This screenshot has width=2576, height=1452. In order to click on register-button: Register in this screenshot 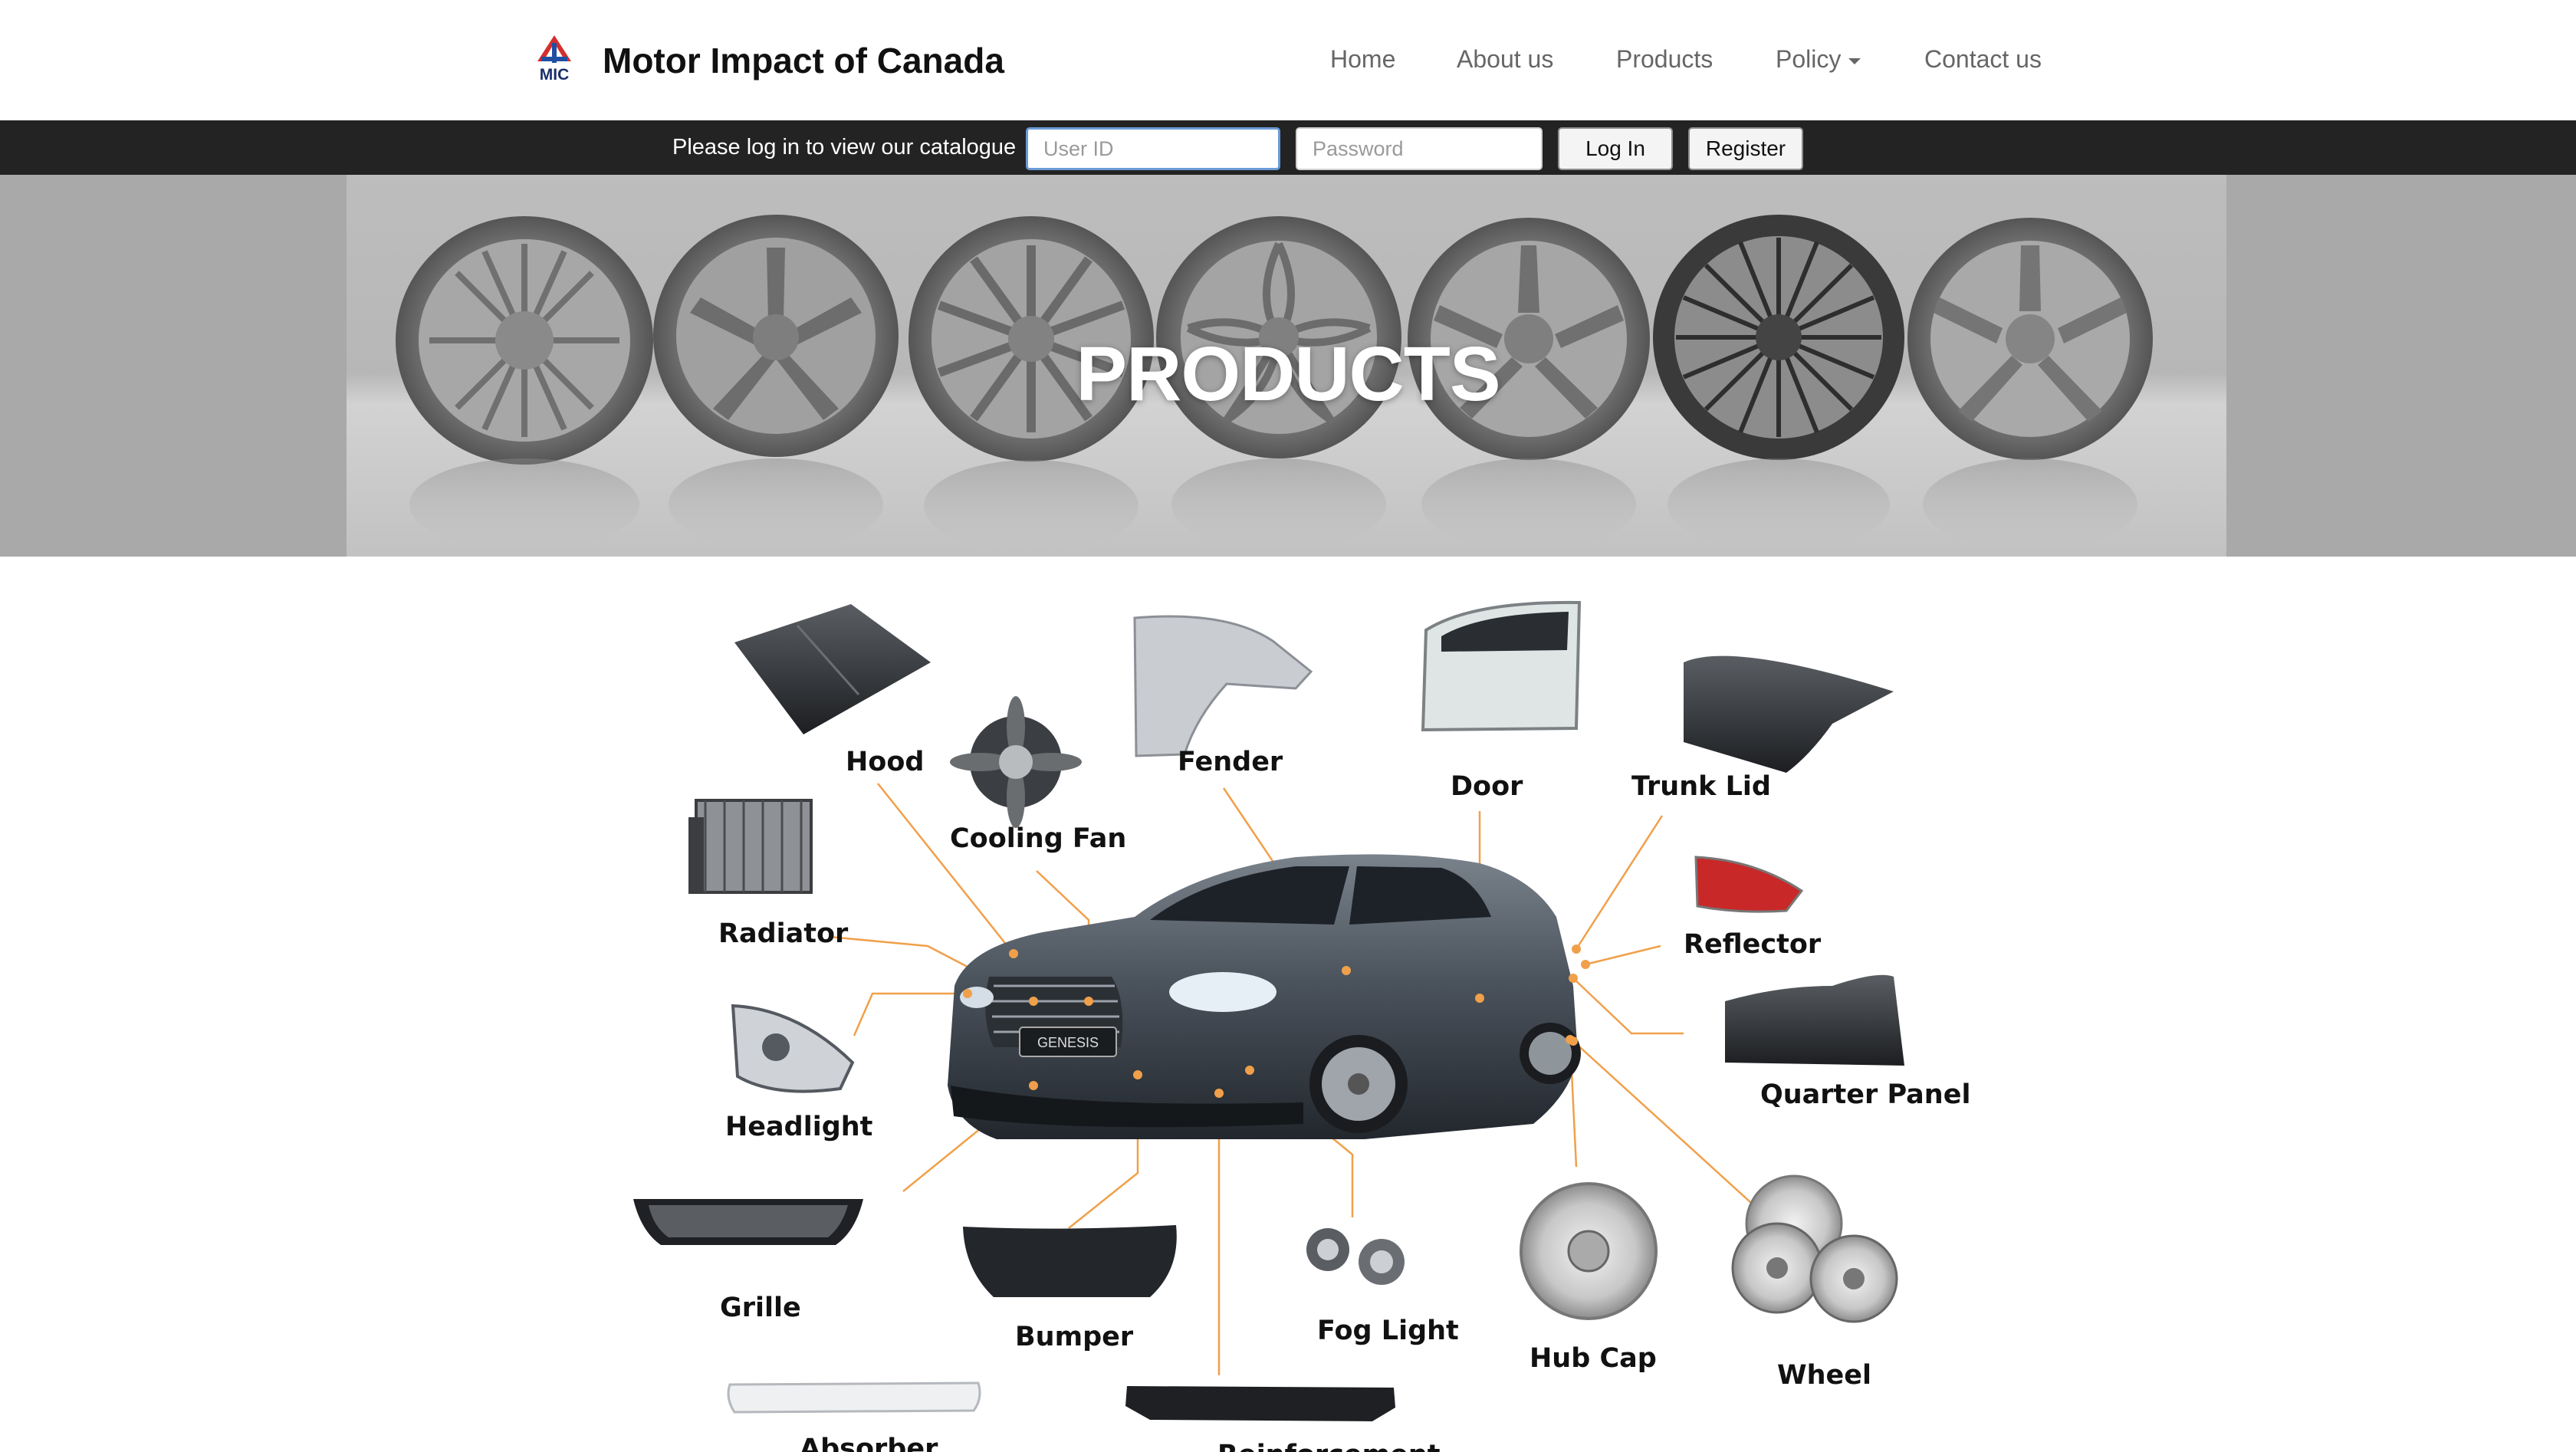, I will do `click(1745, 148)`.